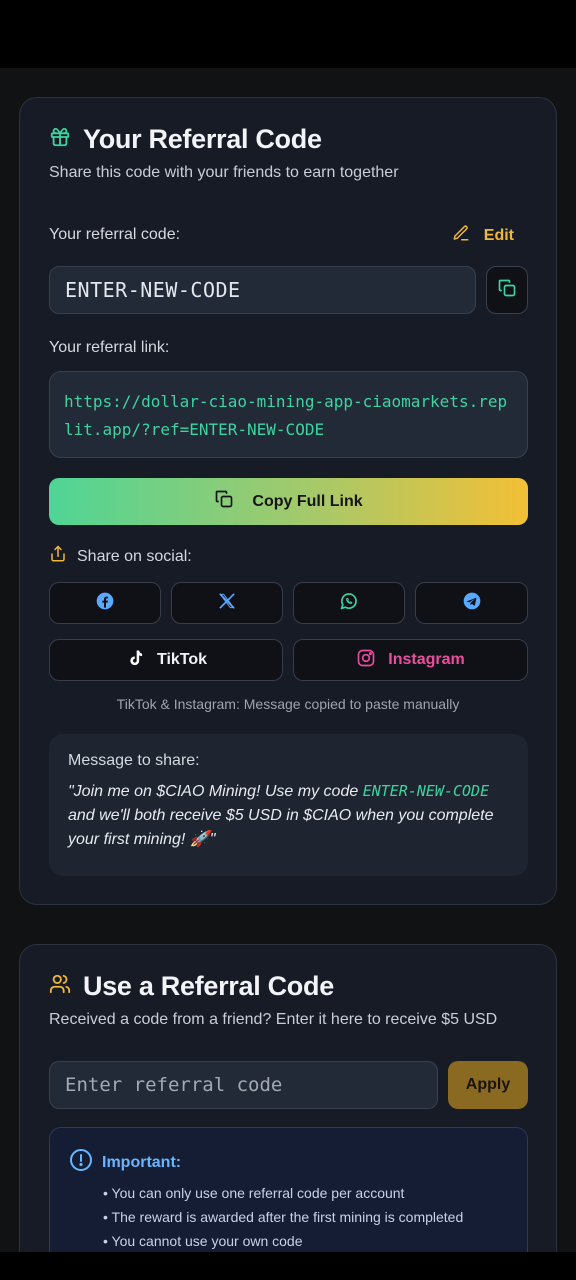 This screenshot has width=576, height=1280. Describe the element at coordinates (203, 1241) in the screenshot. I see `important-item: • You cannot use your own code` at that location.